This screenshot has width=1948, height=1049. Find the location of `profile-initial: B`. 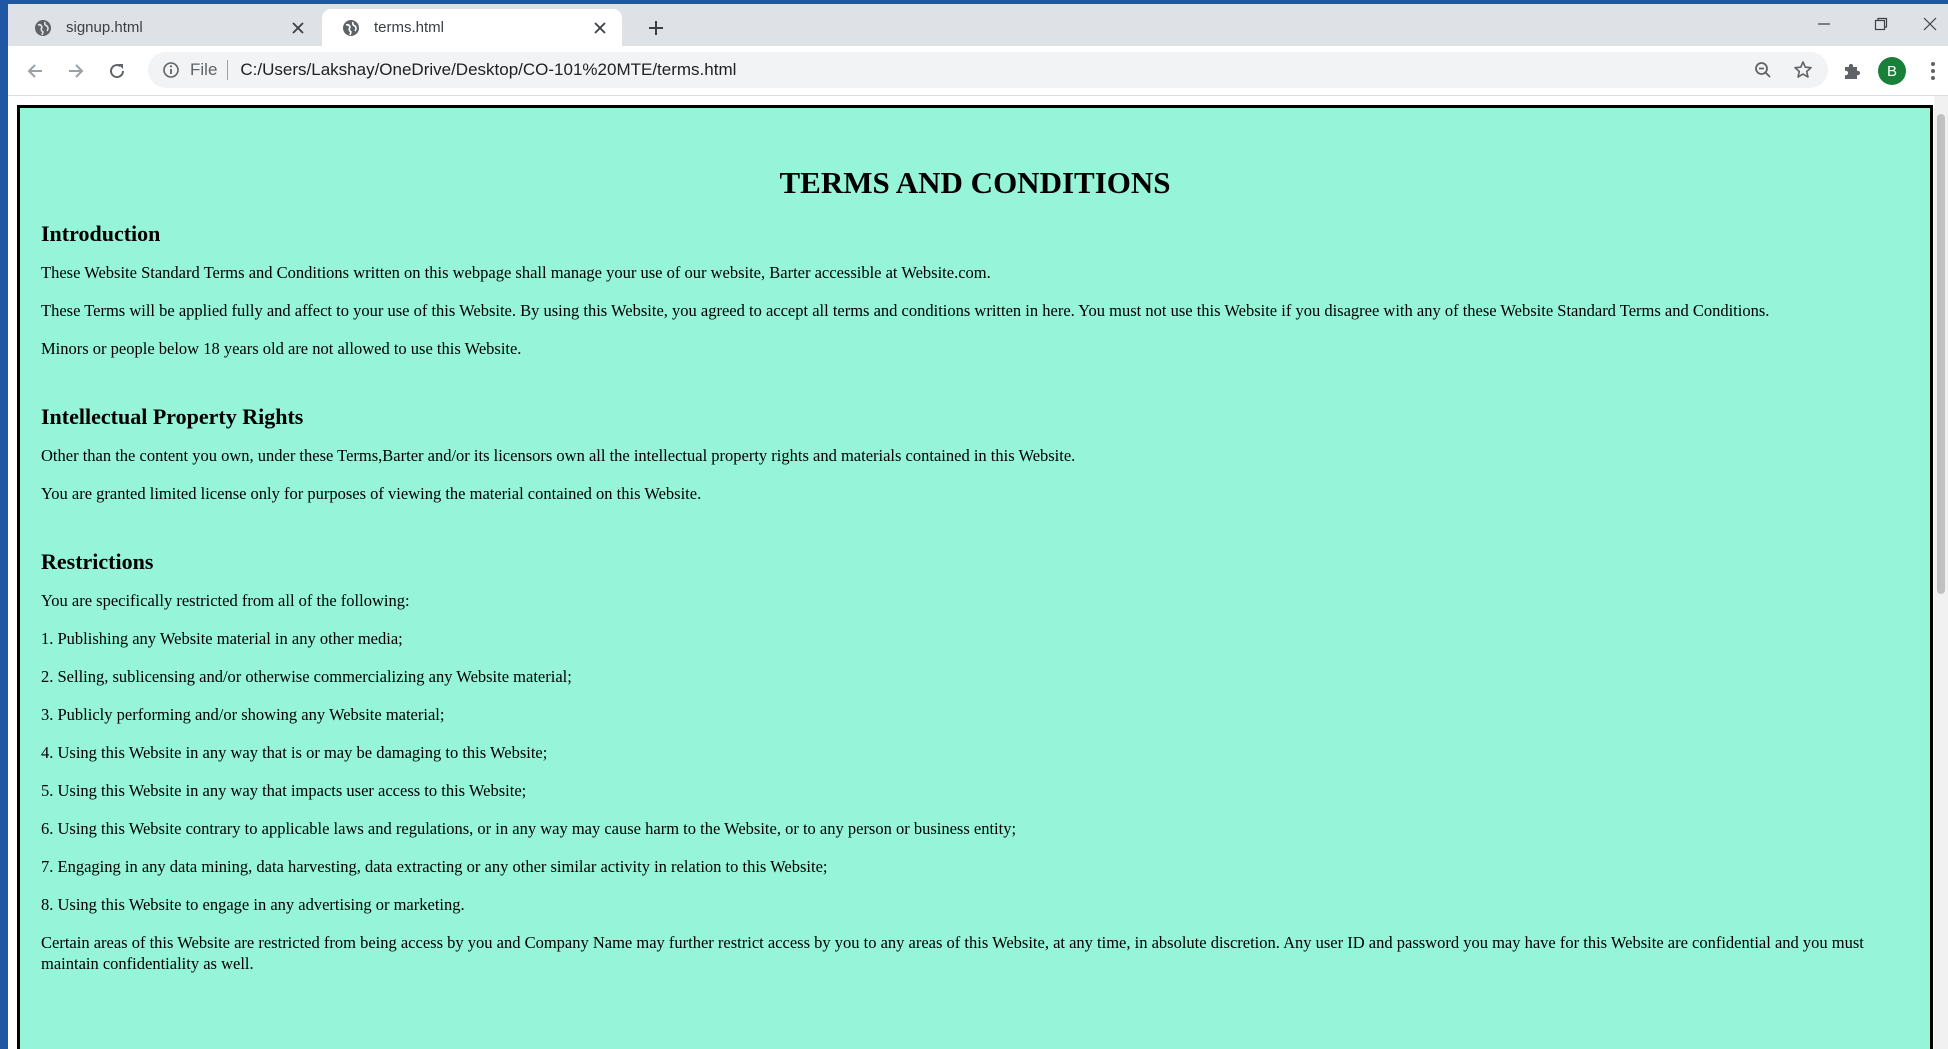

profile-initial: B is located at coordinates (1891, 71).